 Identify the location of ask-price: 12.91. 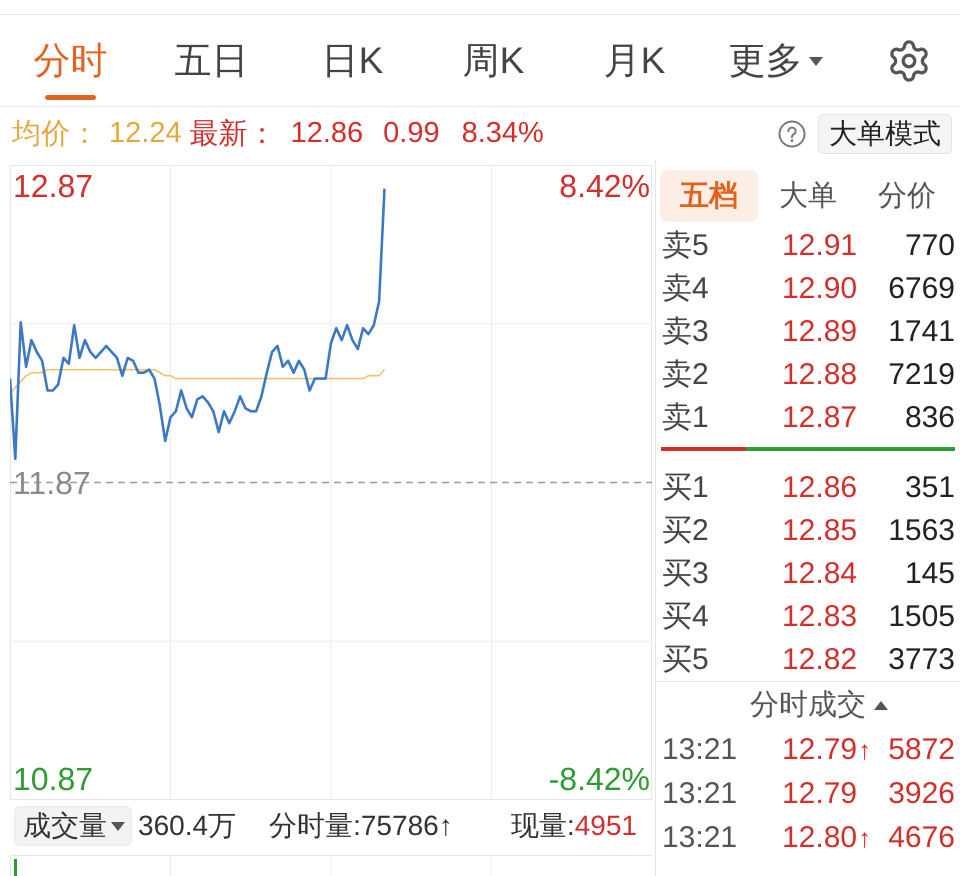
(820, 245).